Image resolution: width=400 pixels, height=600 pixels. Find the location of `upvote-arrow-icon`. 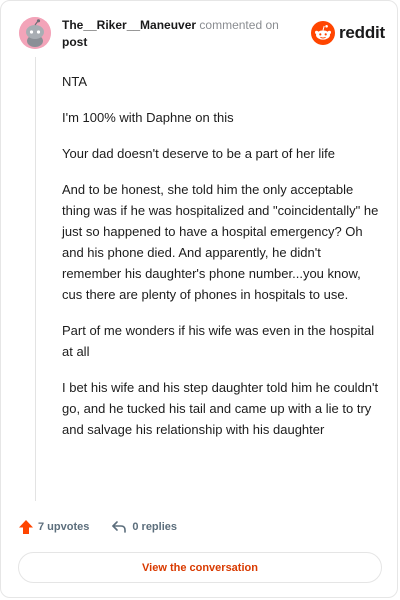

upvote-arrow-icon is located at coordinates (26, 527).